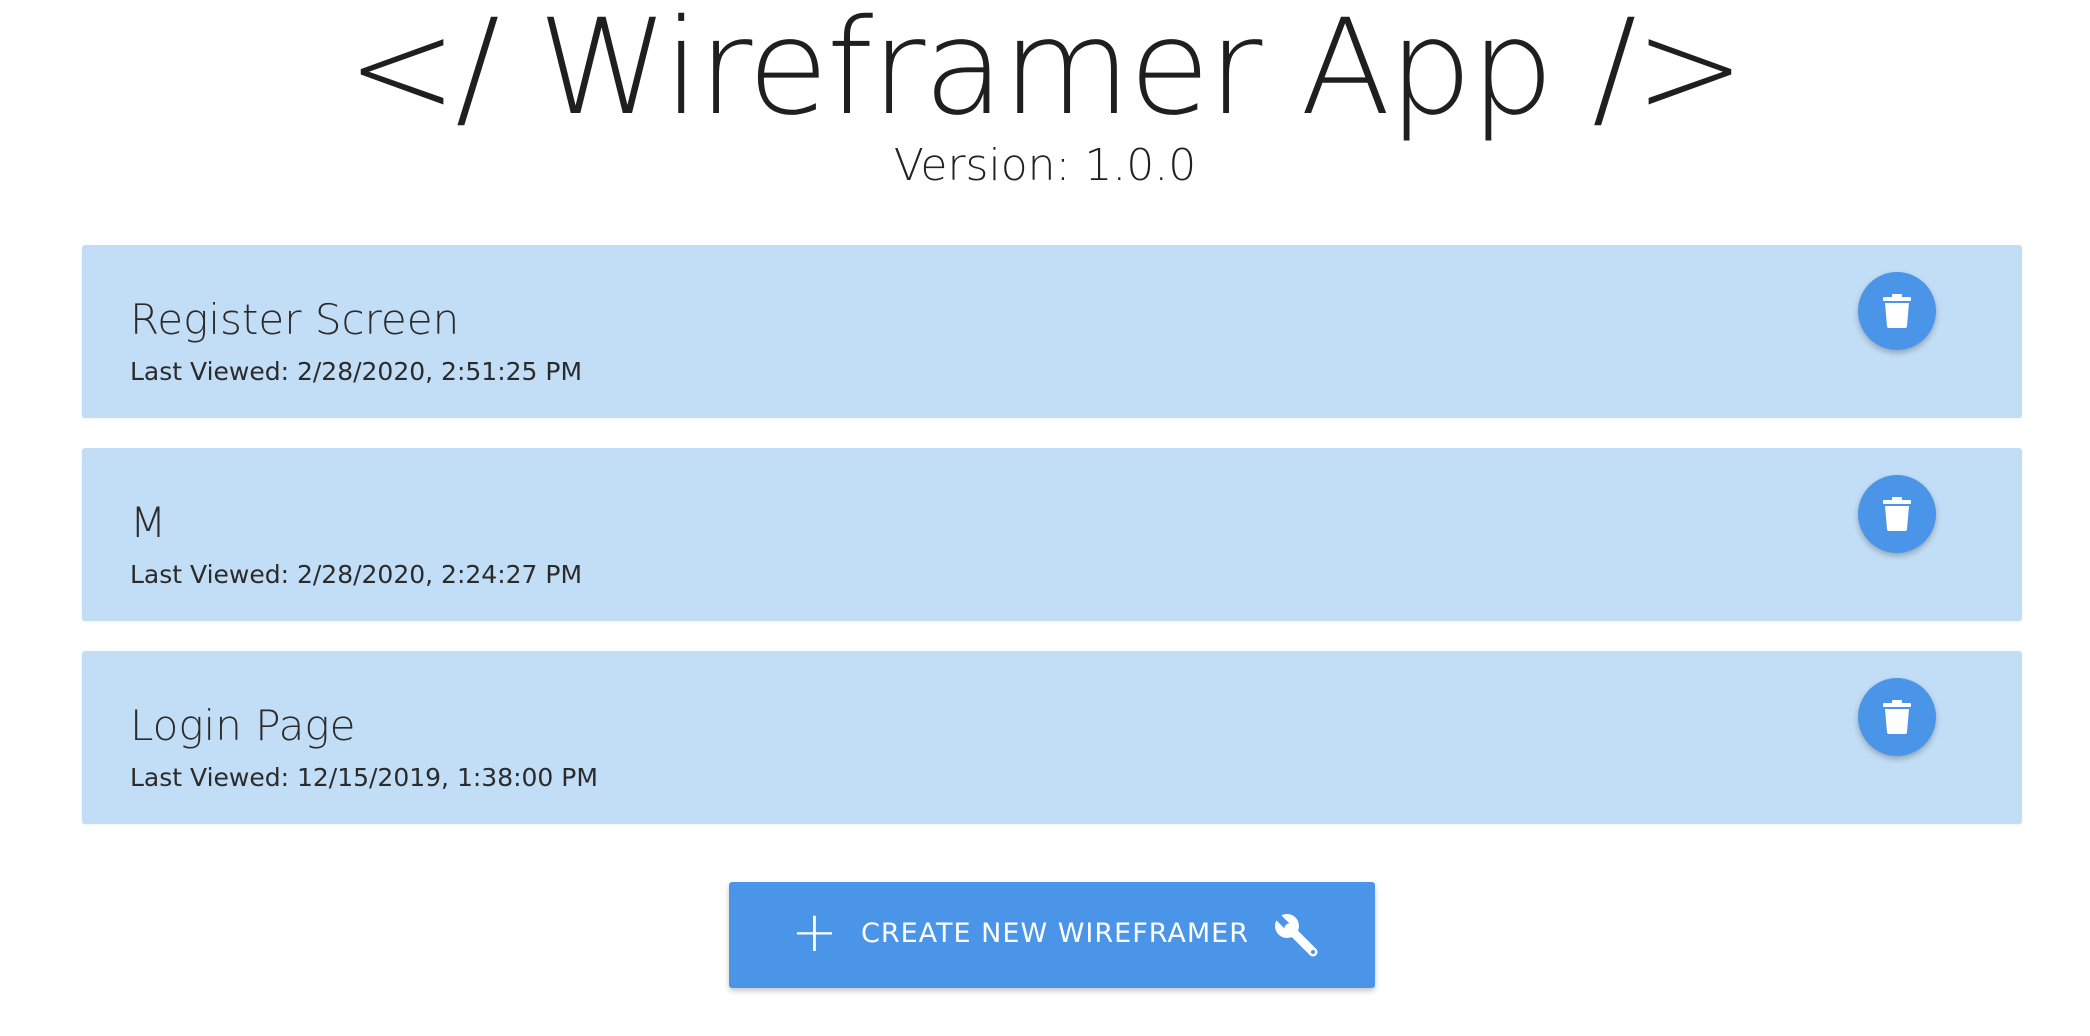 Image resolution: width=2090 pixels, height=1036 pixels. Describe the element at coordinates (356, 574) in the screenshot. I see `last-viewed-label: Last Viewed: 2/28/2020, 2:24:27 PM` at that location.